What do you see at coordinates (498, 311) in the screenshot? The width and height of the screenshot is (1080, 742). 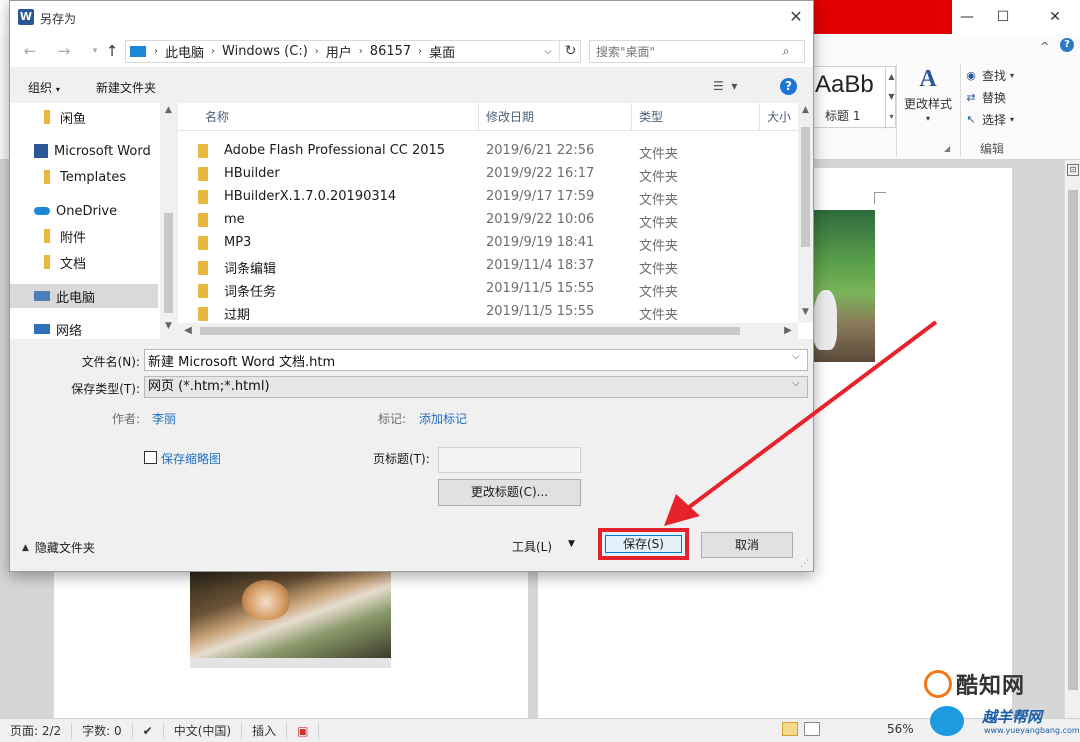 I see `file-row: 过期 2019/11/5 15:55 文件夹` at bounding box center [498, 311].